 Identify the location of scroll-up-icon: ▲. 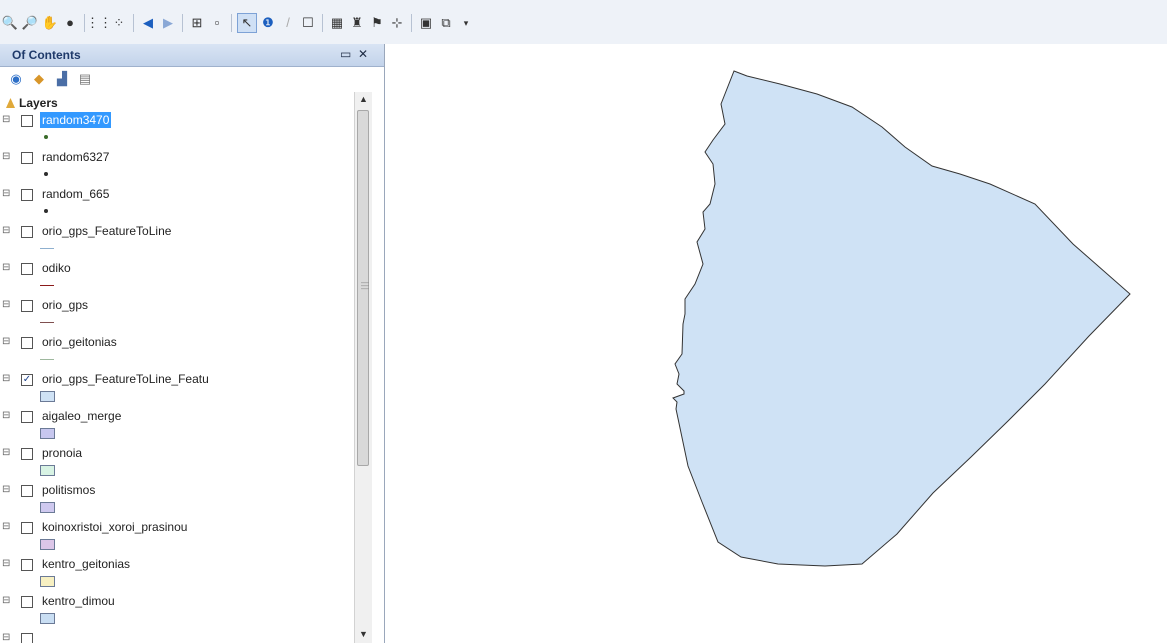
(363, 99).